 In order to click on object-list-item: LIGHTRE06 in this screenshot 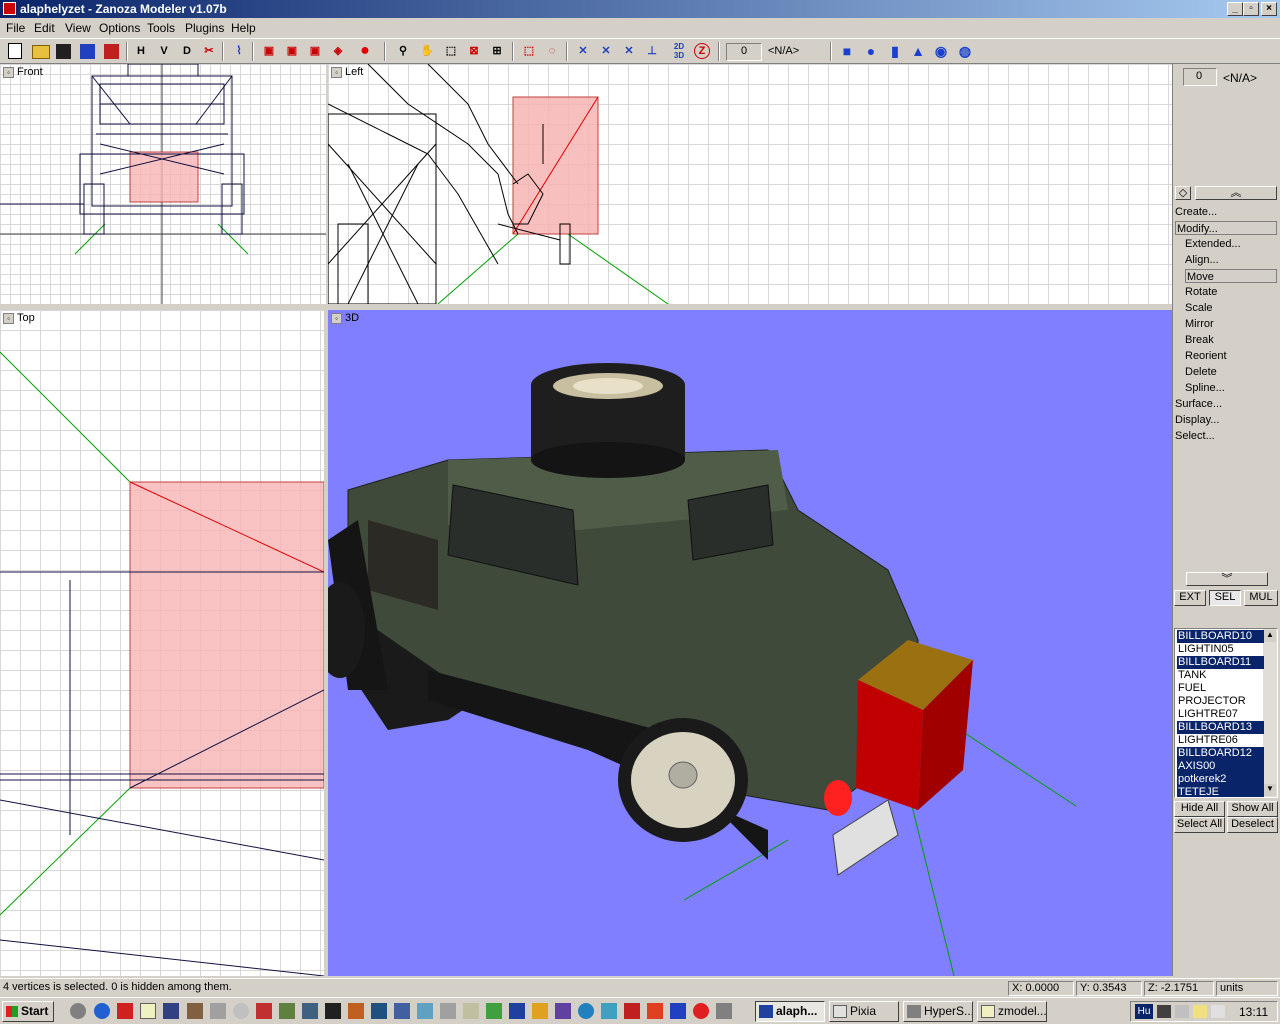, I will do `click(1220, 740)`.